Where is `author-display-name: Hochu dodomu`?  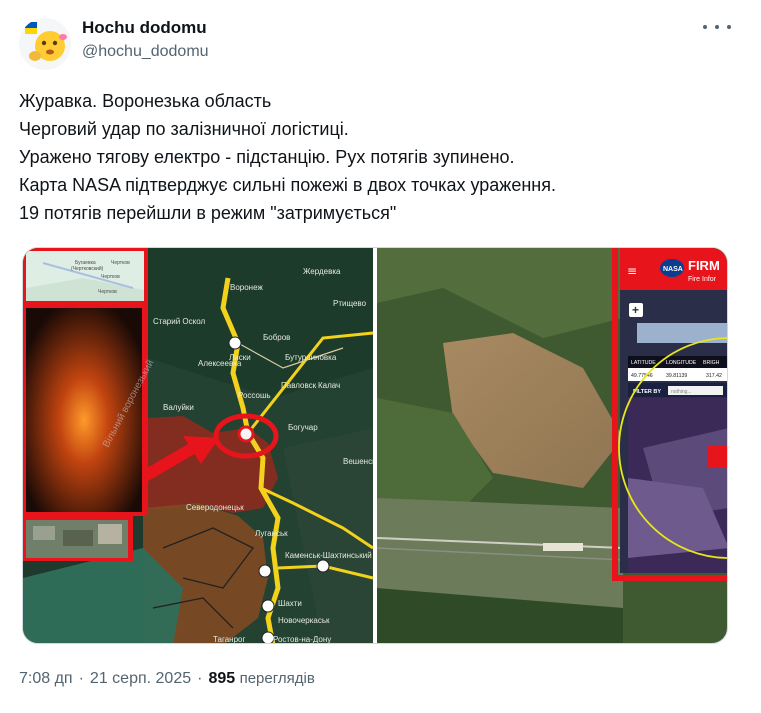 author-display-name: Hochu dodomu is located at coordinates (145, 28).